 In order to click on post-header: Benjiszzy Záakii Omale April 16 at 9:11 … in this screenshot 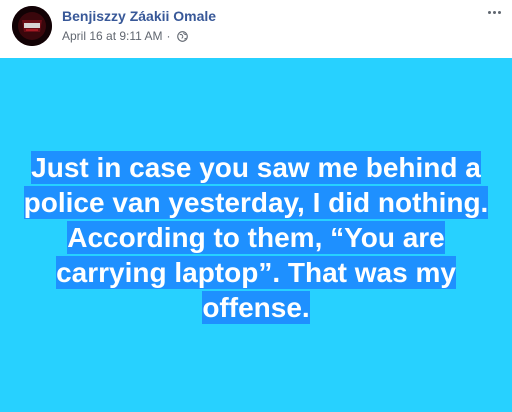, I will do `click(256, 29)`.